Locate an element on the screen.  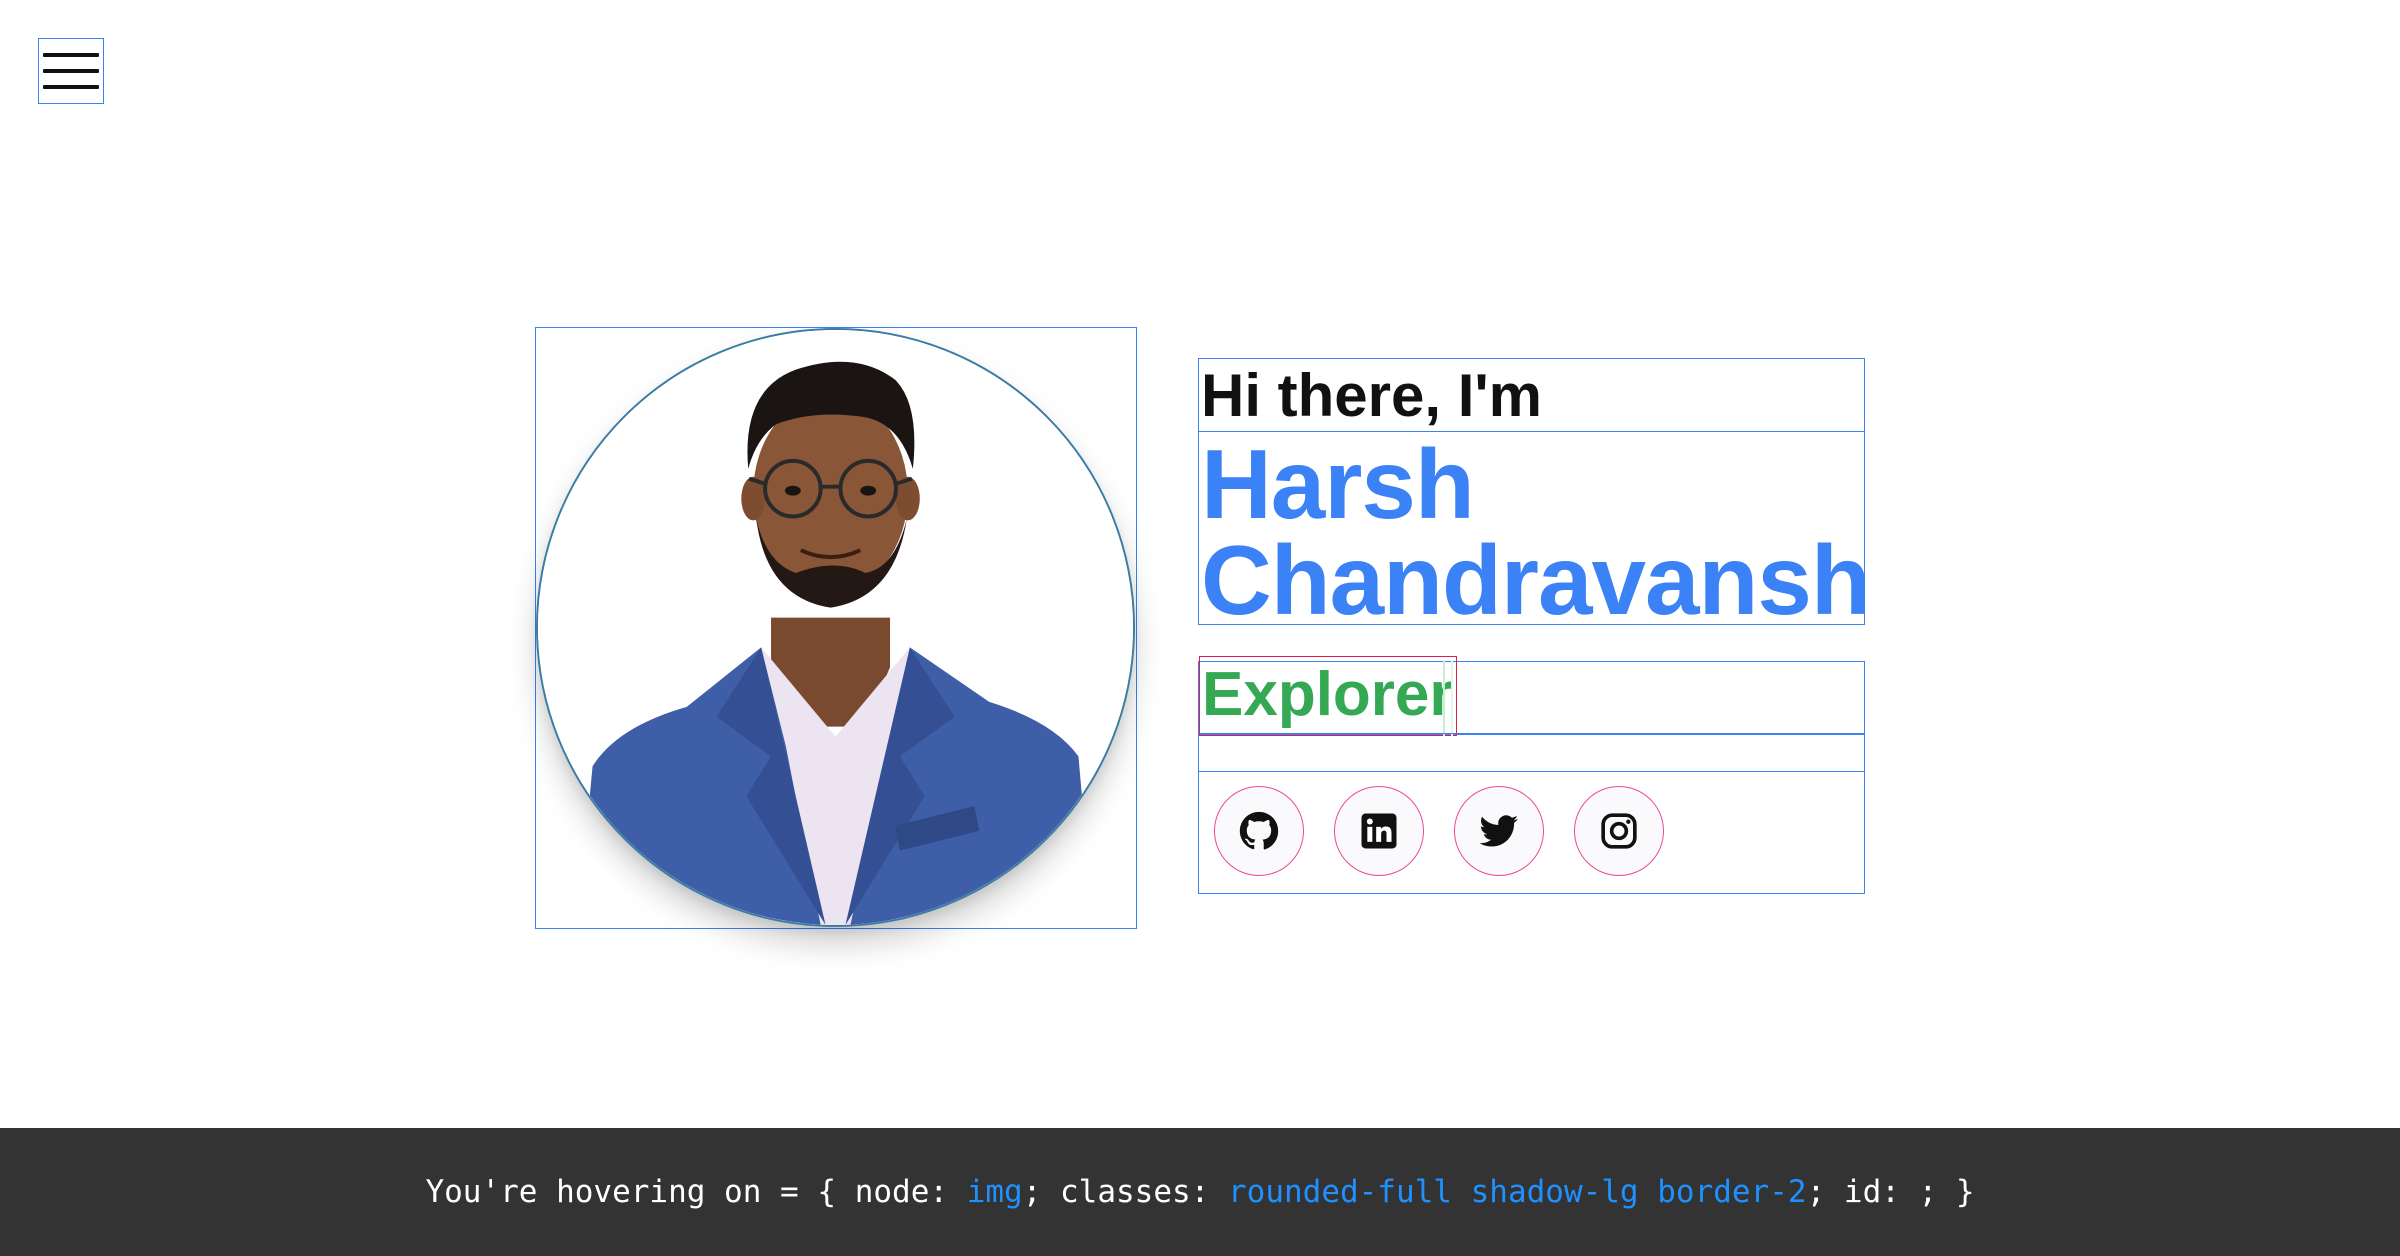
hover-status-classes-label: ; classes: is located at coordinates (1125, 1192).